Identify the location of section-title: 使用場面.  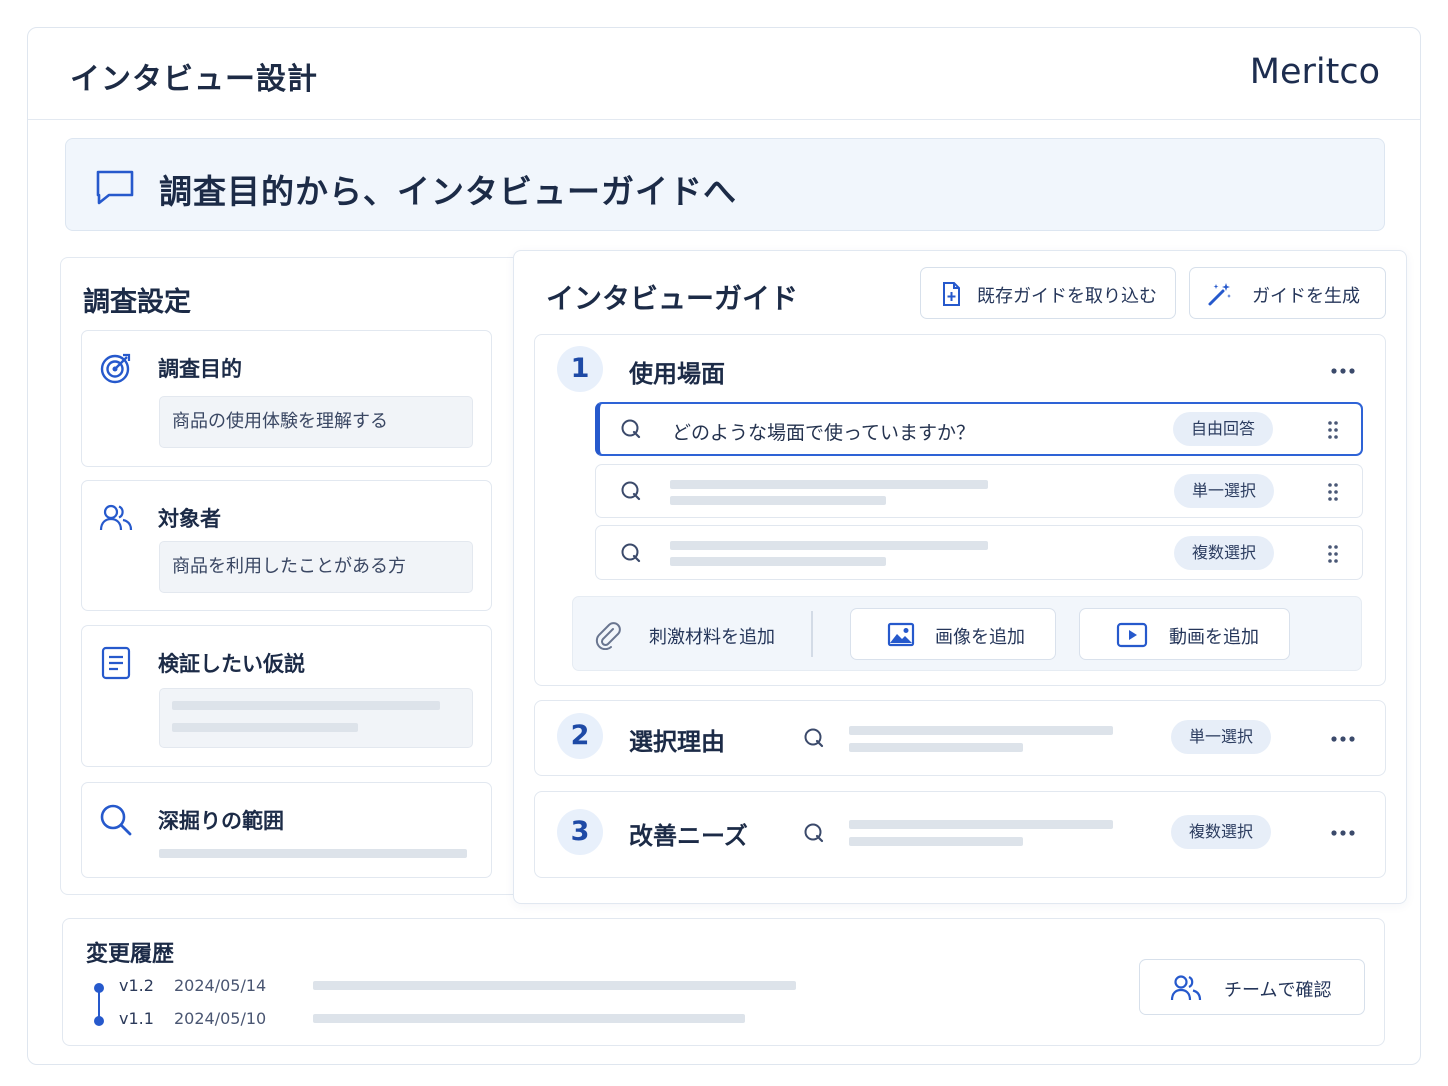
(677, 374).